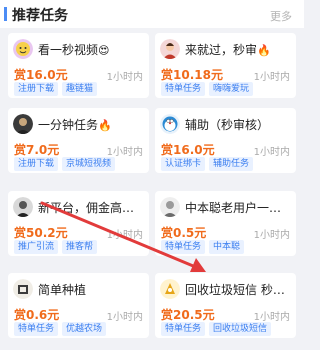 The width and height of the screenshot is (320, 350). Describe the element at coordinates (23, 49) in the screenshot. I see `face-avatar` at that location.